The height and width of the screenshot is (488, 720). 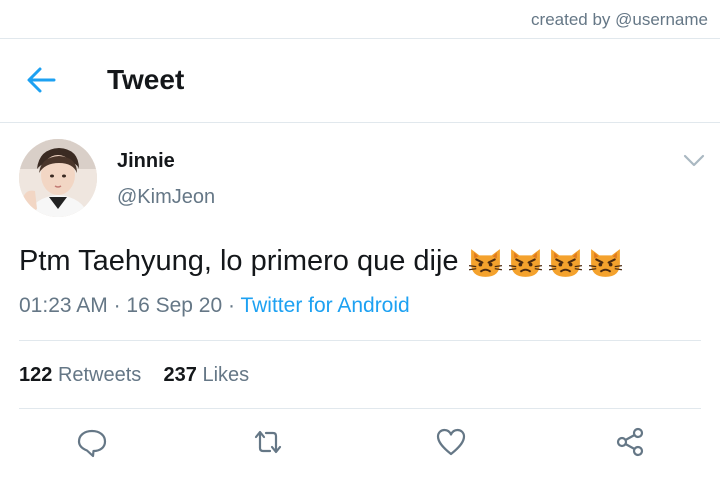 I want to click on page-title: Tweet, so click(x=146, y=79).